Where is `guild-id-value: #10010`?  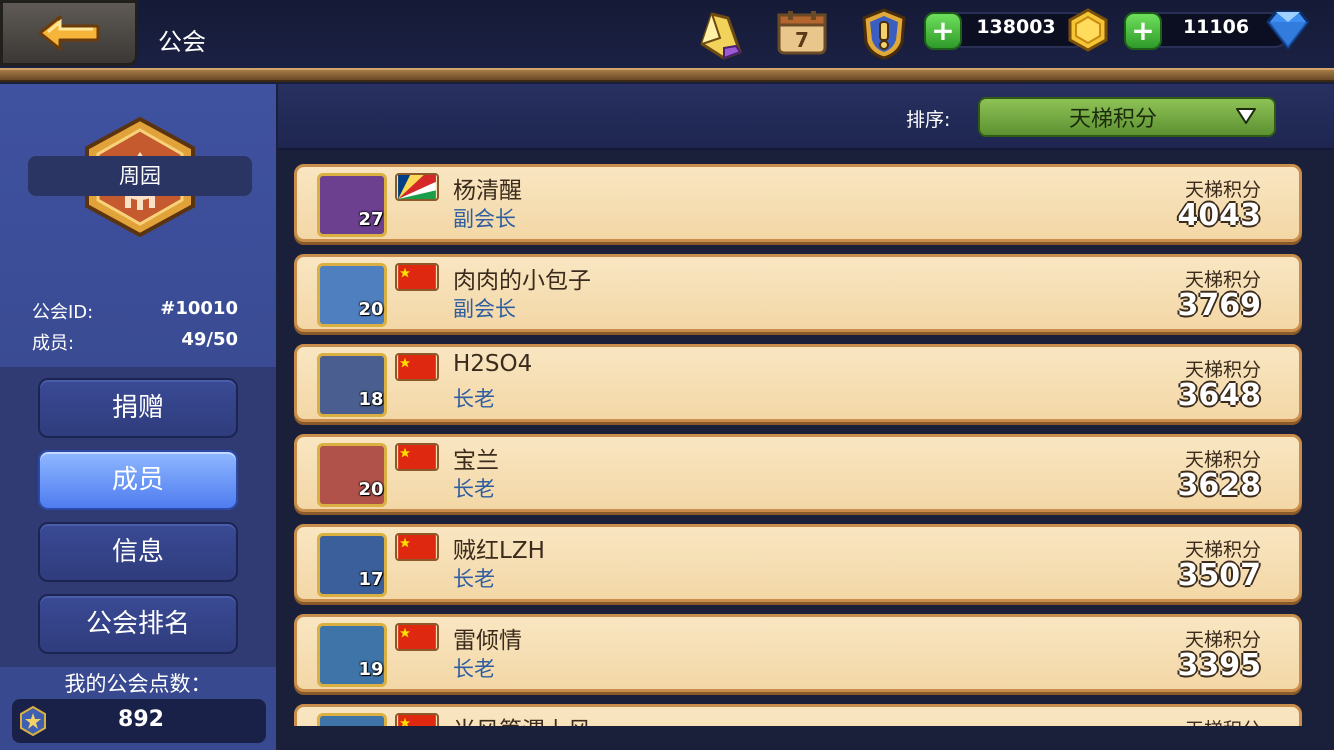
guild-id-value: #10010 is located at coordinates (199, 308).